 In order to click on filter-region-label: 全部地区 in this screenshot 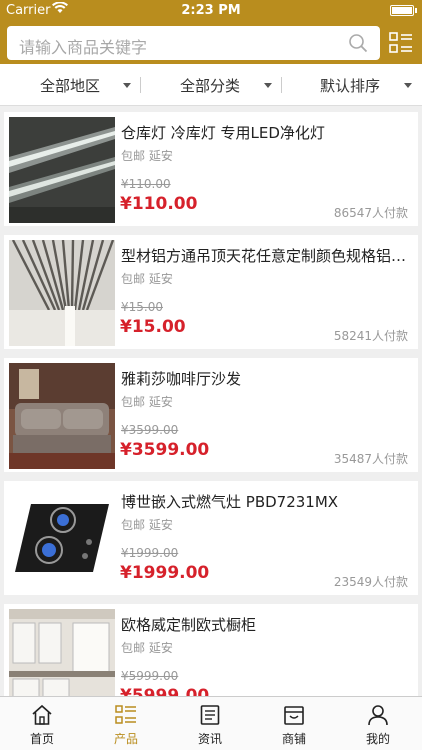, I will do `click(70, 85)`.